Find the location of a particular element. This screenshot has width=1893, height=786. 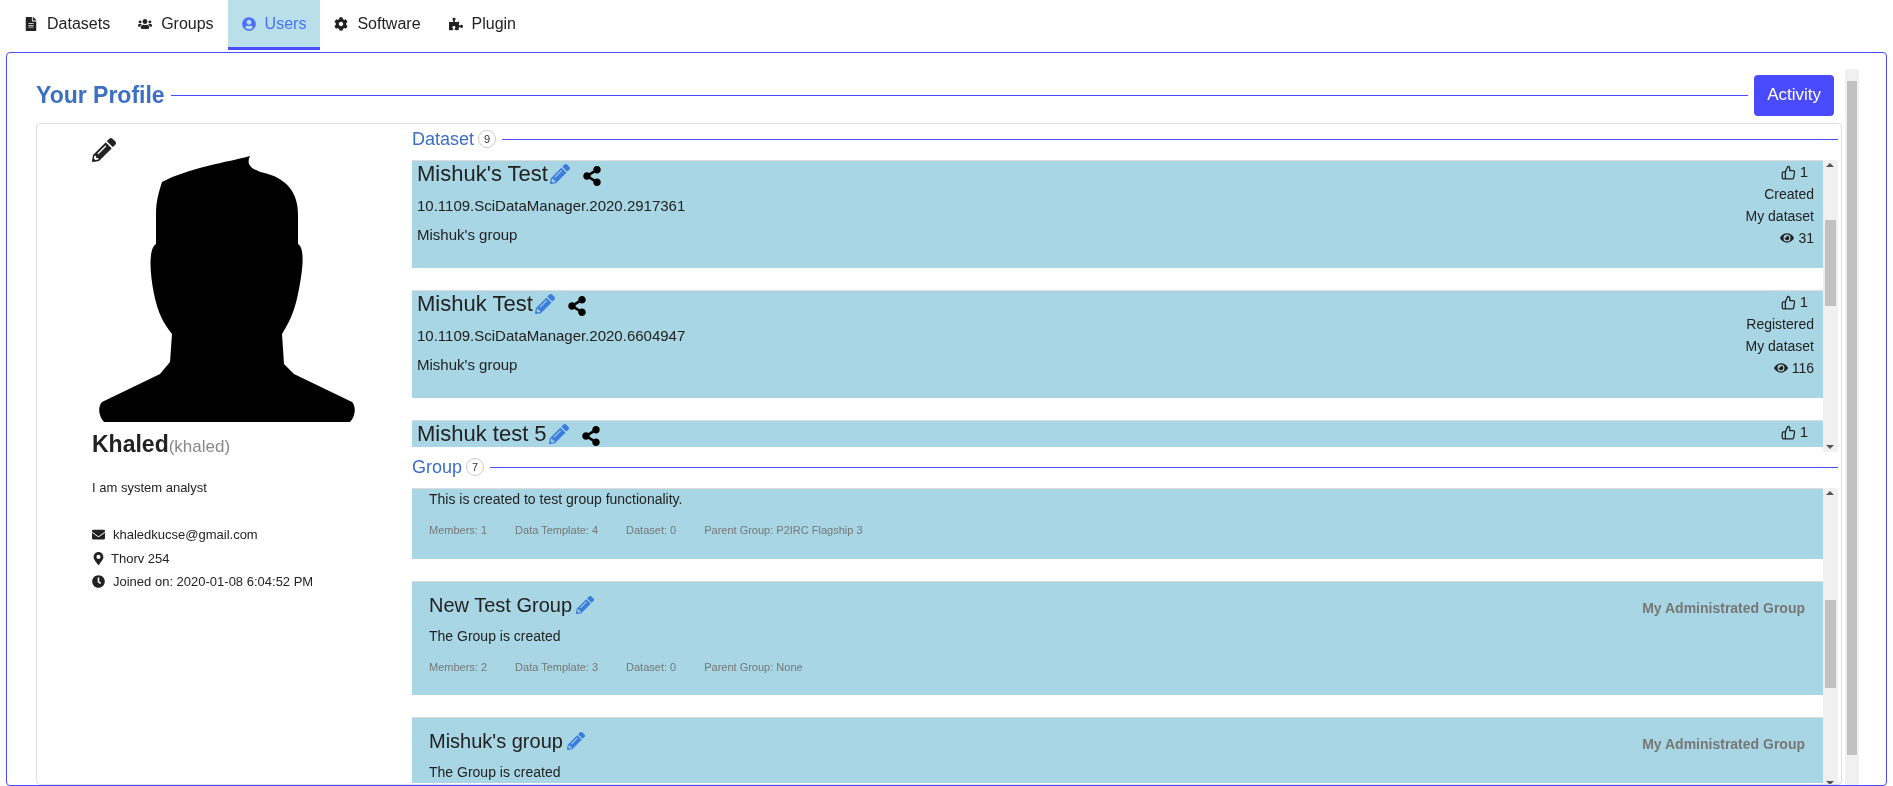

dataset-card: Mishuk's Test 10.1109.SciDataManager.2020.2917361 Mishuk's group 1 Created My dataset 31 is located at coordinates (1117, 214).